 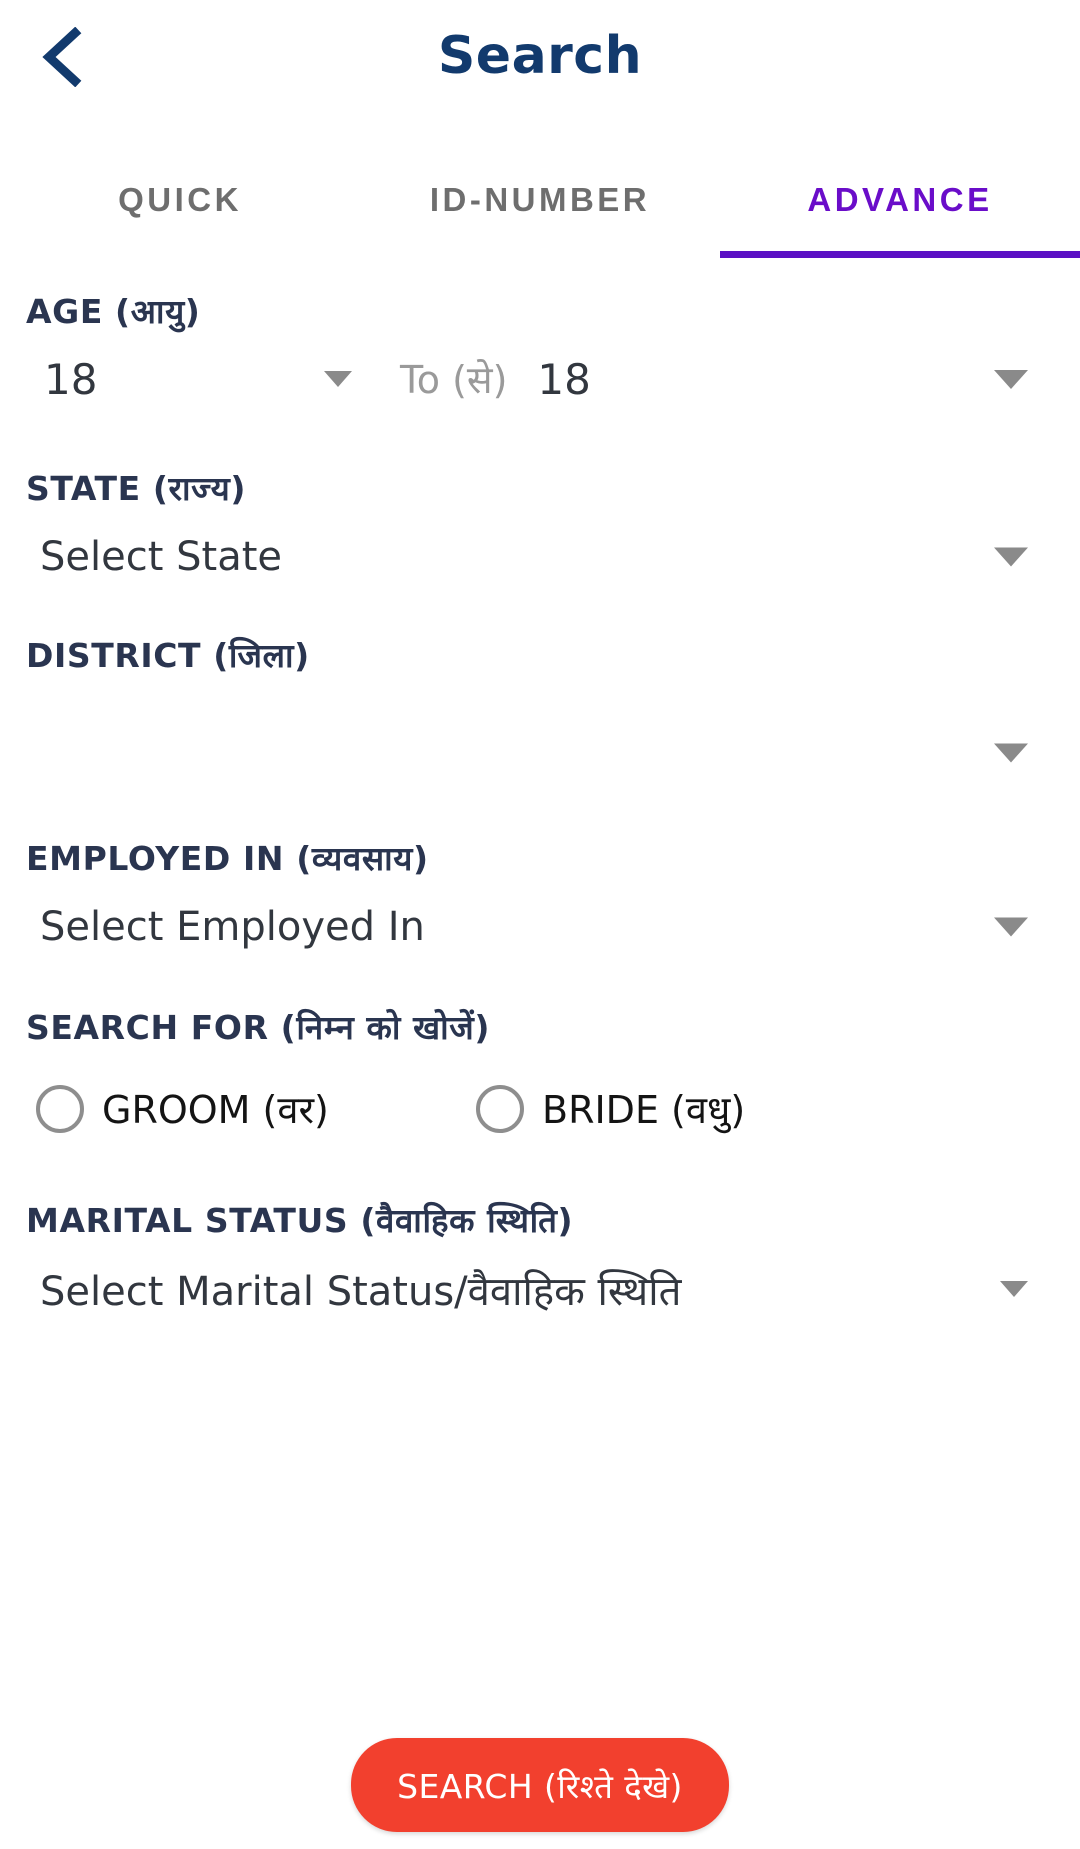 I want to click on age-range-row: 18 To (से) 18, so click(x=540, y=379).